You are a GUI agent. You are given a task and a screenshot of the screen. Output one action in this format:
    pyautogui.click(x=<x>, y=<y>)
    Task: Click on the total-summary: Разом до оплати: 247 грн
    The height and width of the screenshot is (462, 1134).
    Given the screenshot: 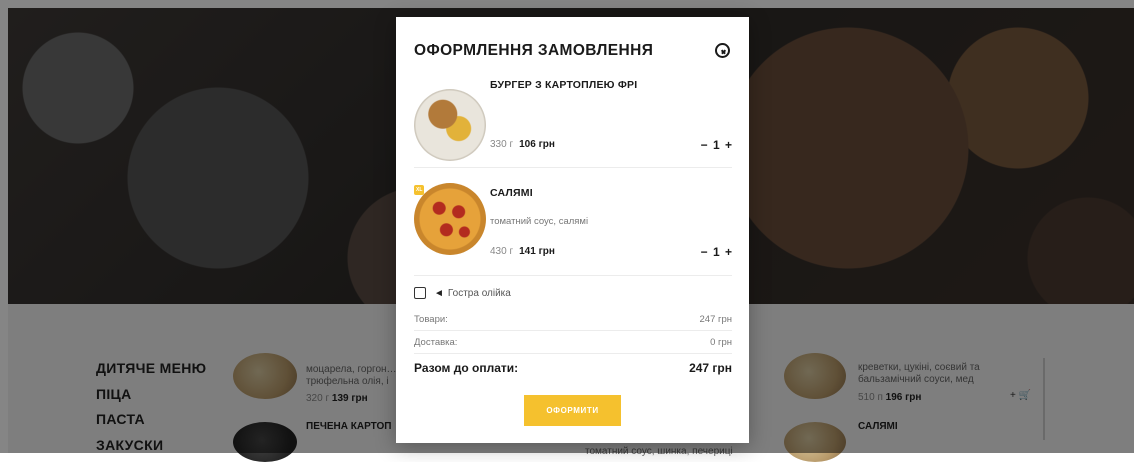 What is the action you would take?
    pyautogui.click(x=573, y=368)
    